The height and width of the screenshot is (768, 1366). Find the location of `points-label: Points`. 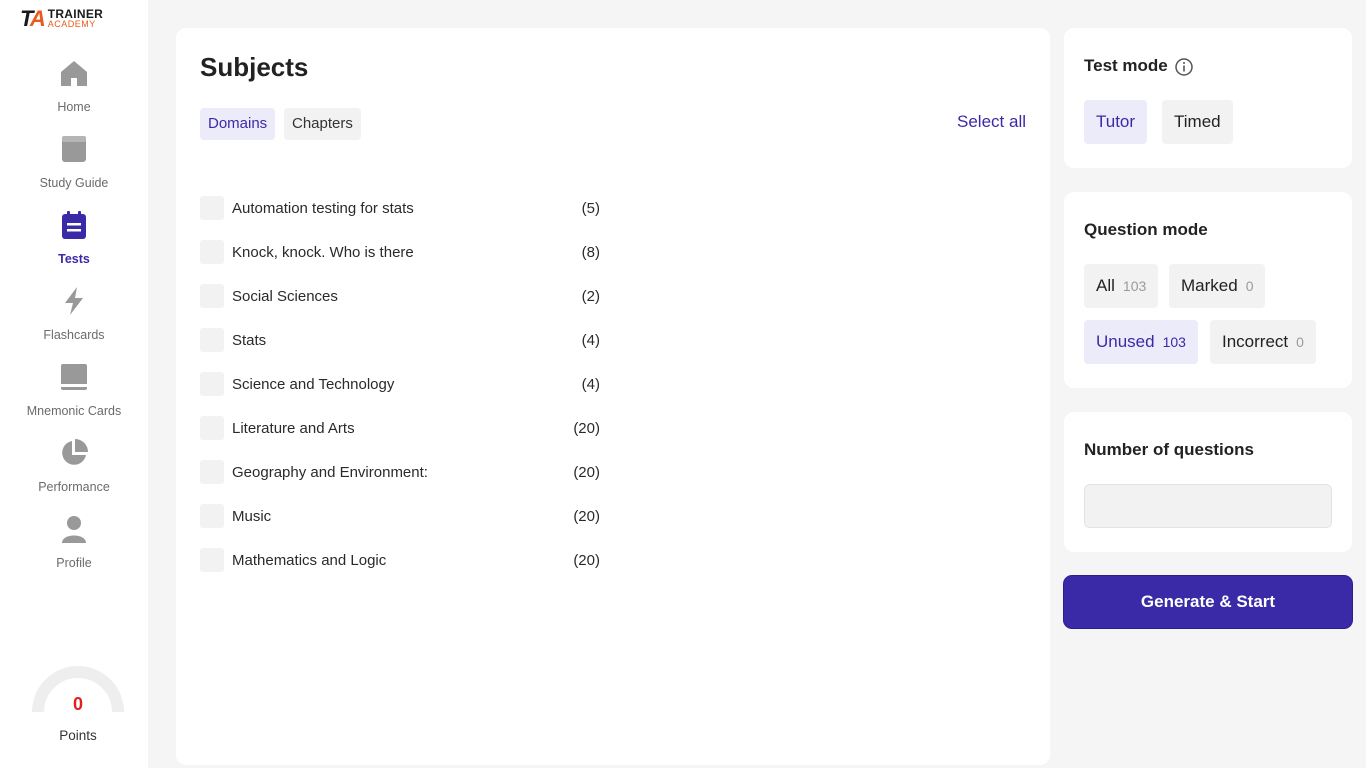

points-label: Points is located at coordinates (78, 735).